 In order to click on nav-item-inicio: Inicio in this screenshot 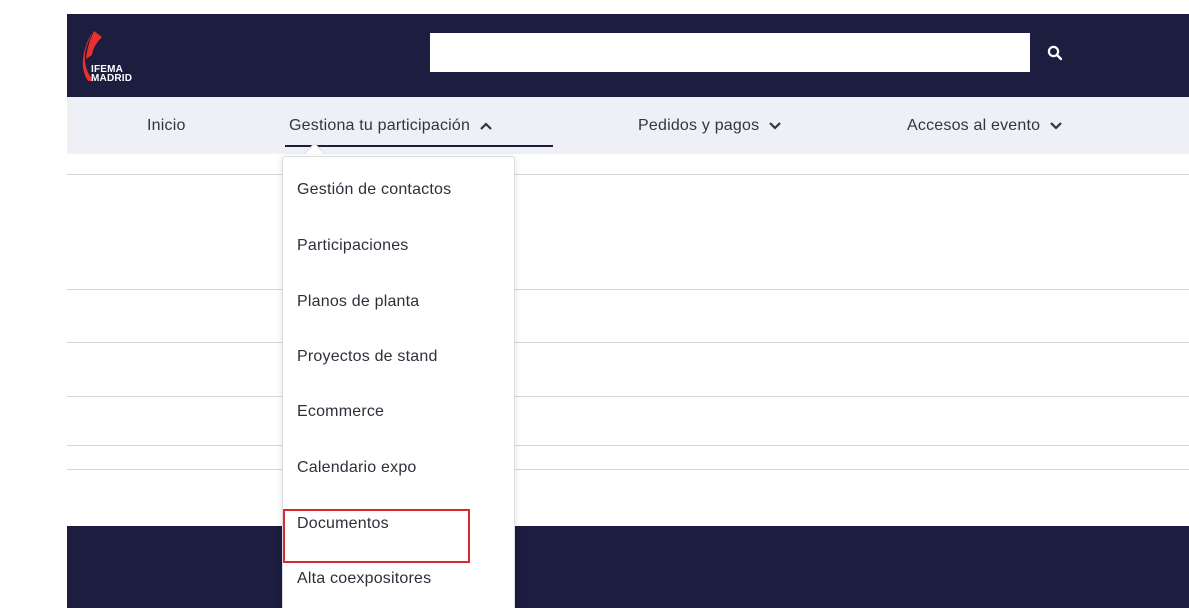, I will do `click(166, 125)`.